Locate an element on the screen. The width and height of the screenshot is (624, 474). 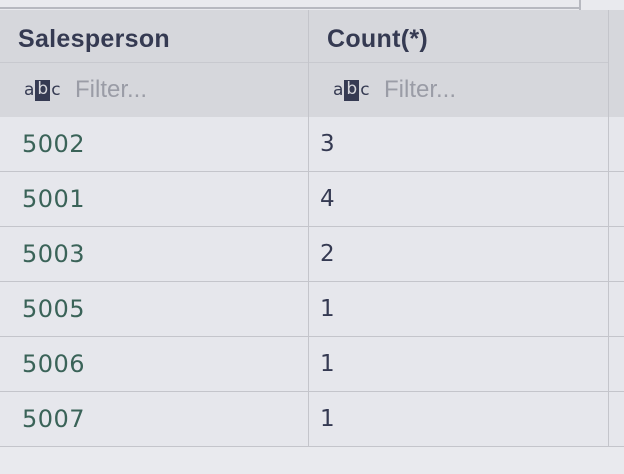
top-separator is located at coordinates (580, 5).